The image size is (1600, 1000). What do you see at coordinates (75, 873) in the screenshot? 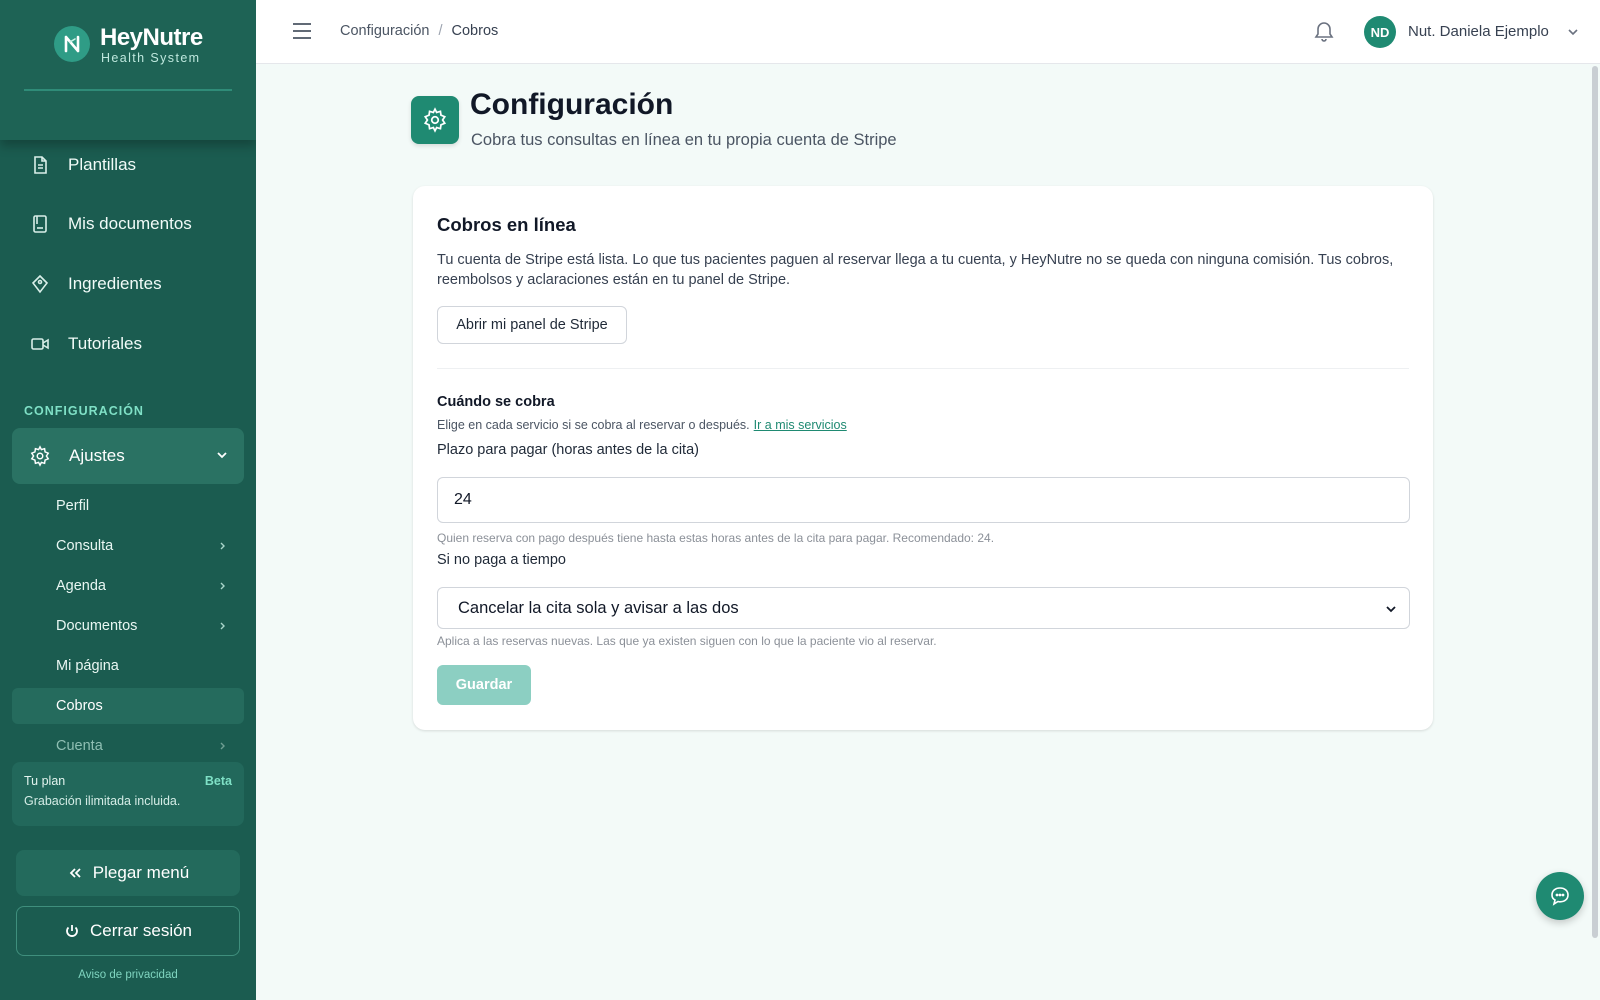
I see `chevrons-left-icon` at bounding box center [75, 873].